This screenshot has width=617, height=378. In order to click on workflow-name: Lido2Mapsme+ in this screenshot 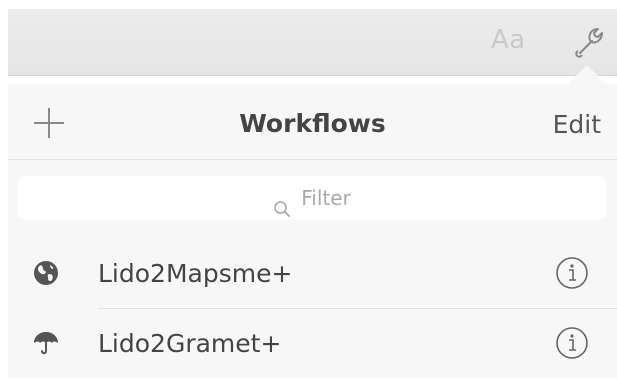, I will do `click(195, 273)`.